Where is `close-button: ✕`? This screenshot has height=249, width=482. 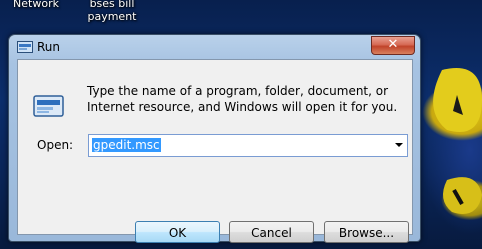 close-button: ✕ is located at coordinates (393, 45).